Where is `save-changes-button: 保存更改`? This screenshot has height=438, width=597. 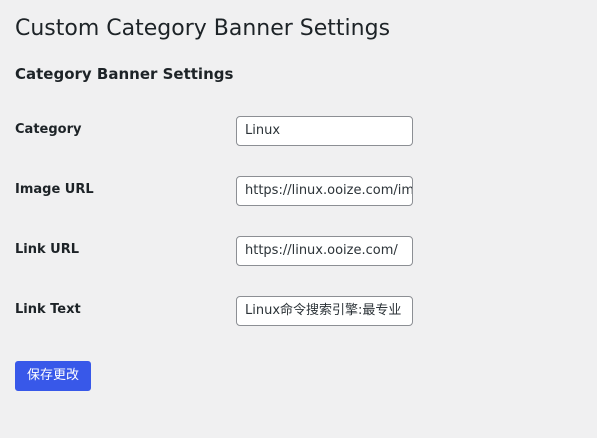 save-changes-button: 保存更改 is located at coordinates (53, 376).